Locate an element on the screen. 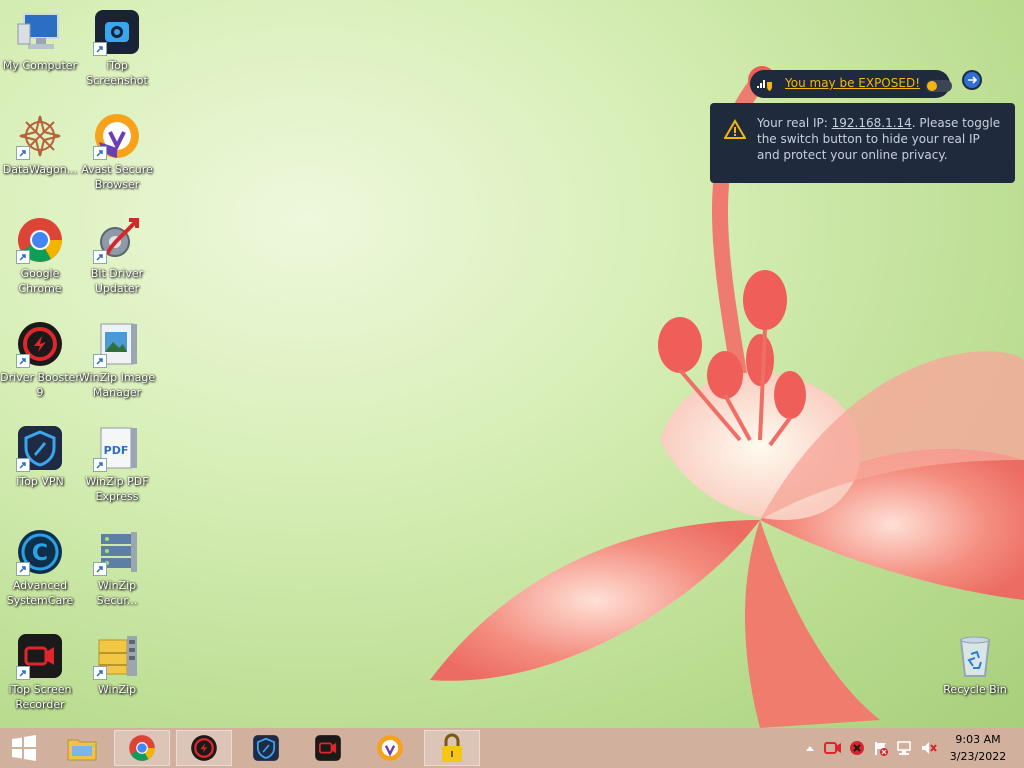  volume-muted-icon is located at coordinates (929, 748).